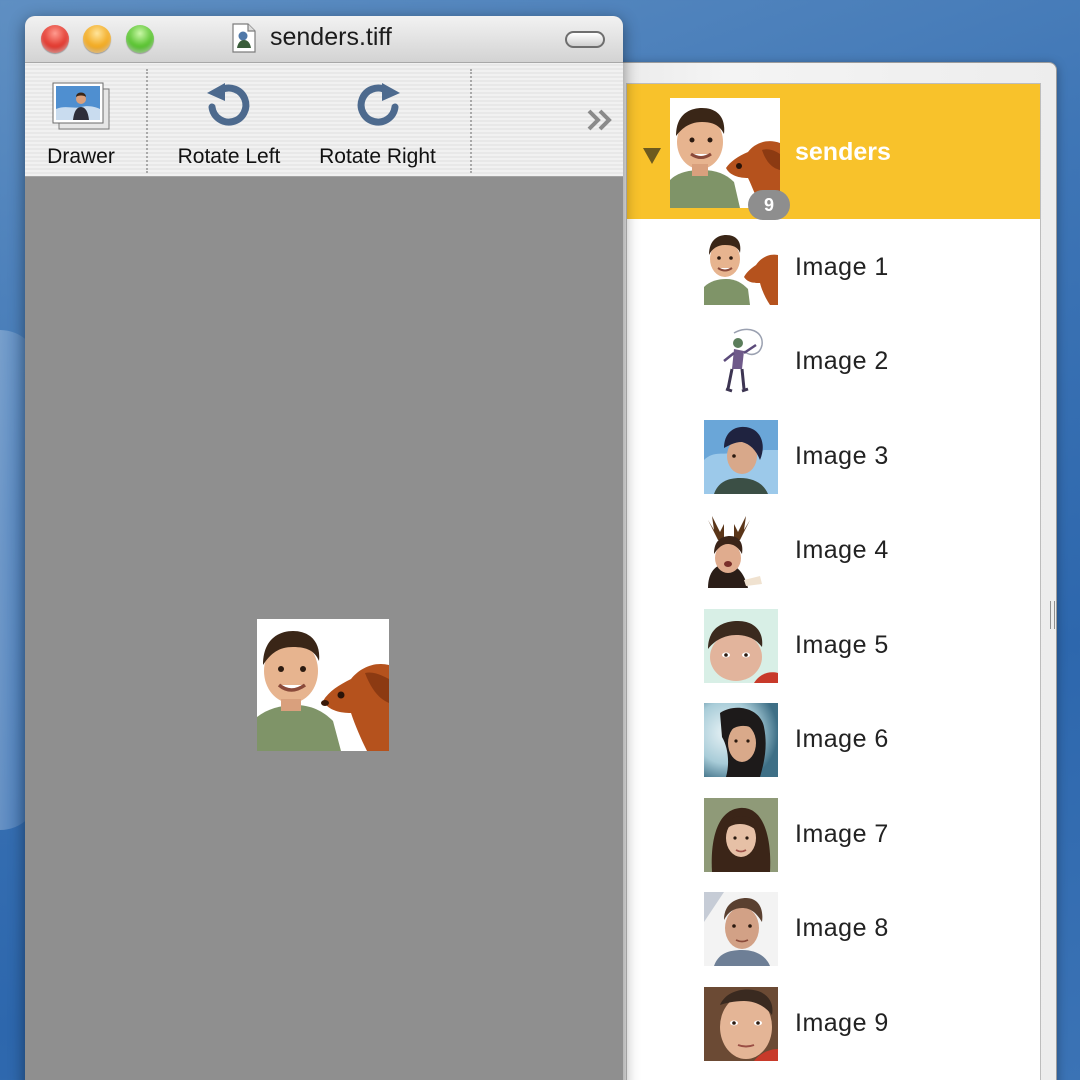 This screenshot has width=1080, height=1080. I want to click on list-item-label: Image 4, so click(842, 550).